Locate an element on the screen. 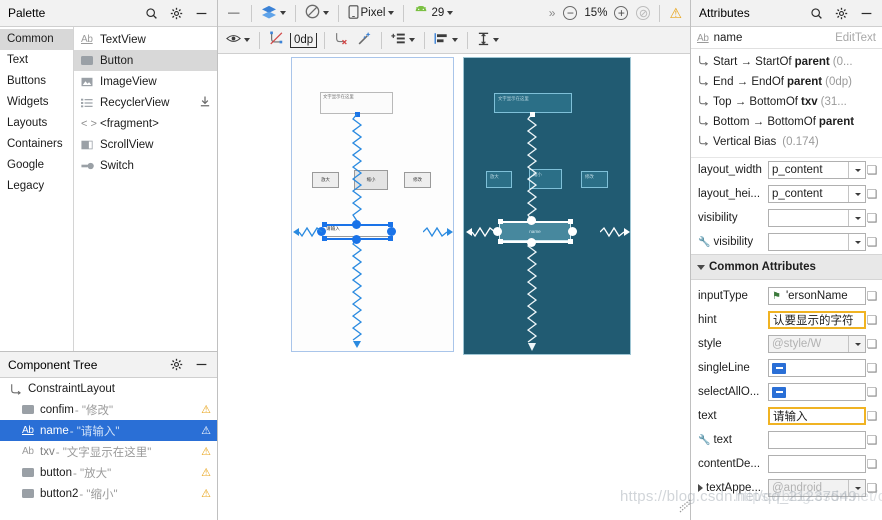 The width and height of the screenshot is (882, 520). autoconnect-toggle-button is located at coordinates (276, 40).